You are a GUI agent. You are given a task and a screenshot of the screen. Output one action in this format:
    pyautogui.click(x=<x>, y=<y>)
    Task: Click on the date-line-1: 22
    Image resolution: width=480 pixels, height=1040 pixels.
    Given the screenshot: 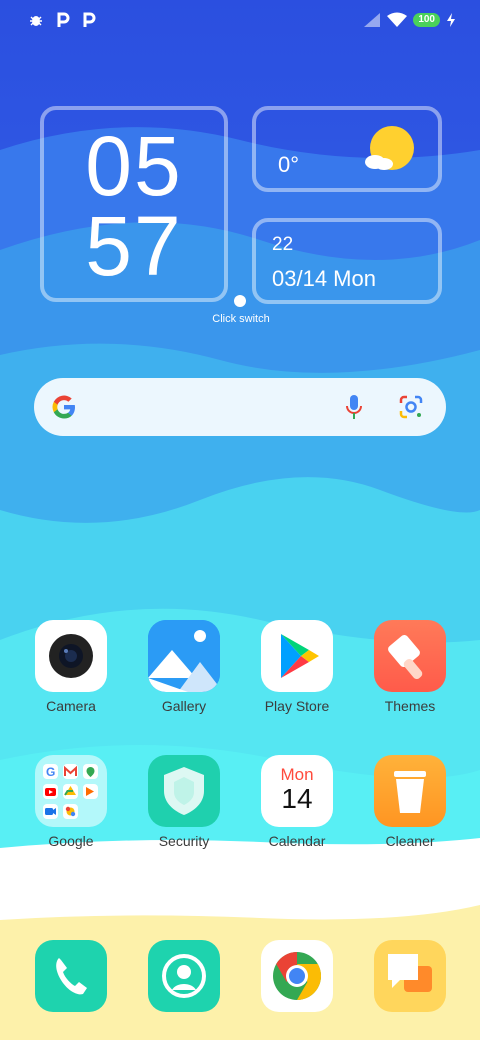 What is the action you would take?
    pyautogui.click(x=283, y=244)
    